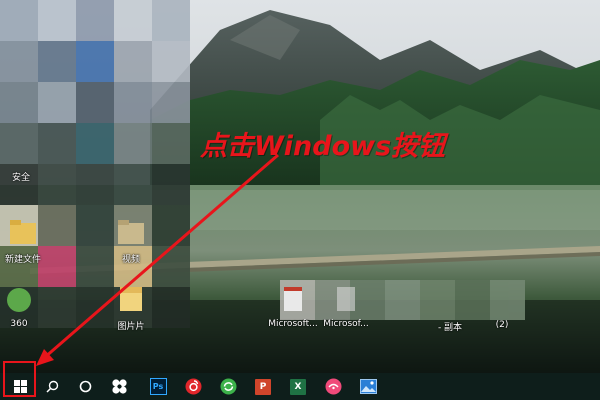 The width and height of the screenshot is (600, 400). Describe the element at coordinates (19, 379) in the screenshot. I see `start-button-highlight` at that location.